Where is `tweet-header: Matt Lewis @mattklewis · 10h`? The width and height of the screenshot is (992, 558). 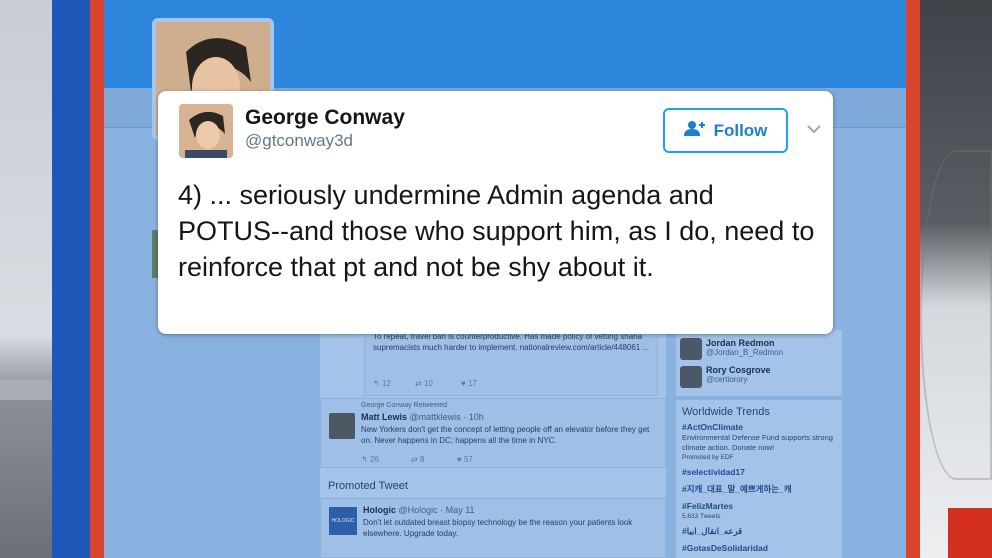 tweet-header: Matt Lewis @mattklewis · 10h is located at coordinates (422, 417).